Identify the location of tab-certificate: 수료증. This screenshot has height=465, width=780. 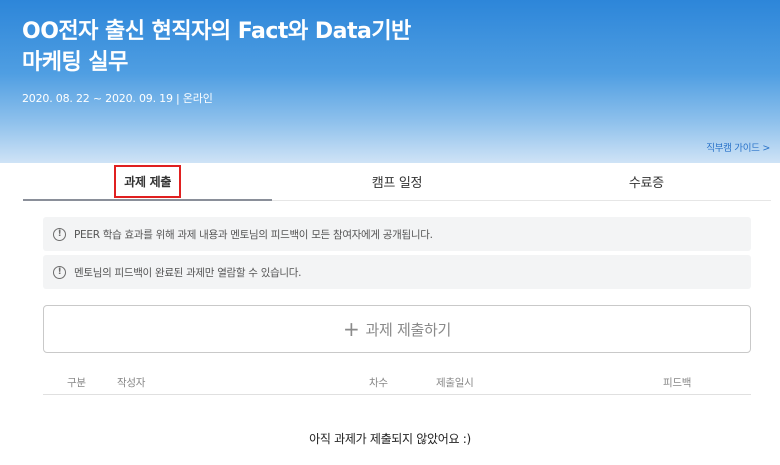
(646, 181).